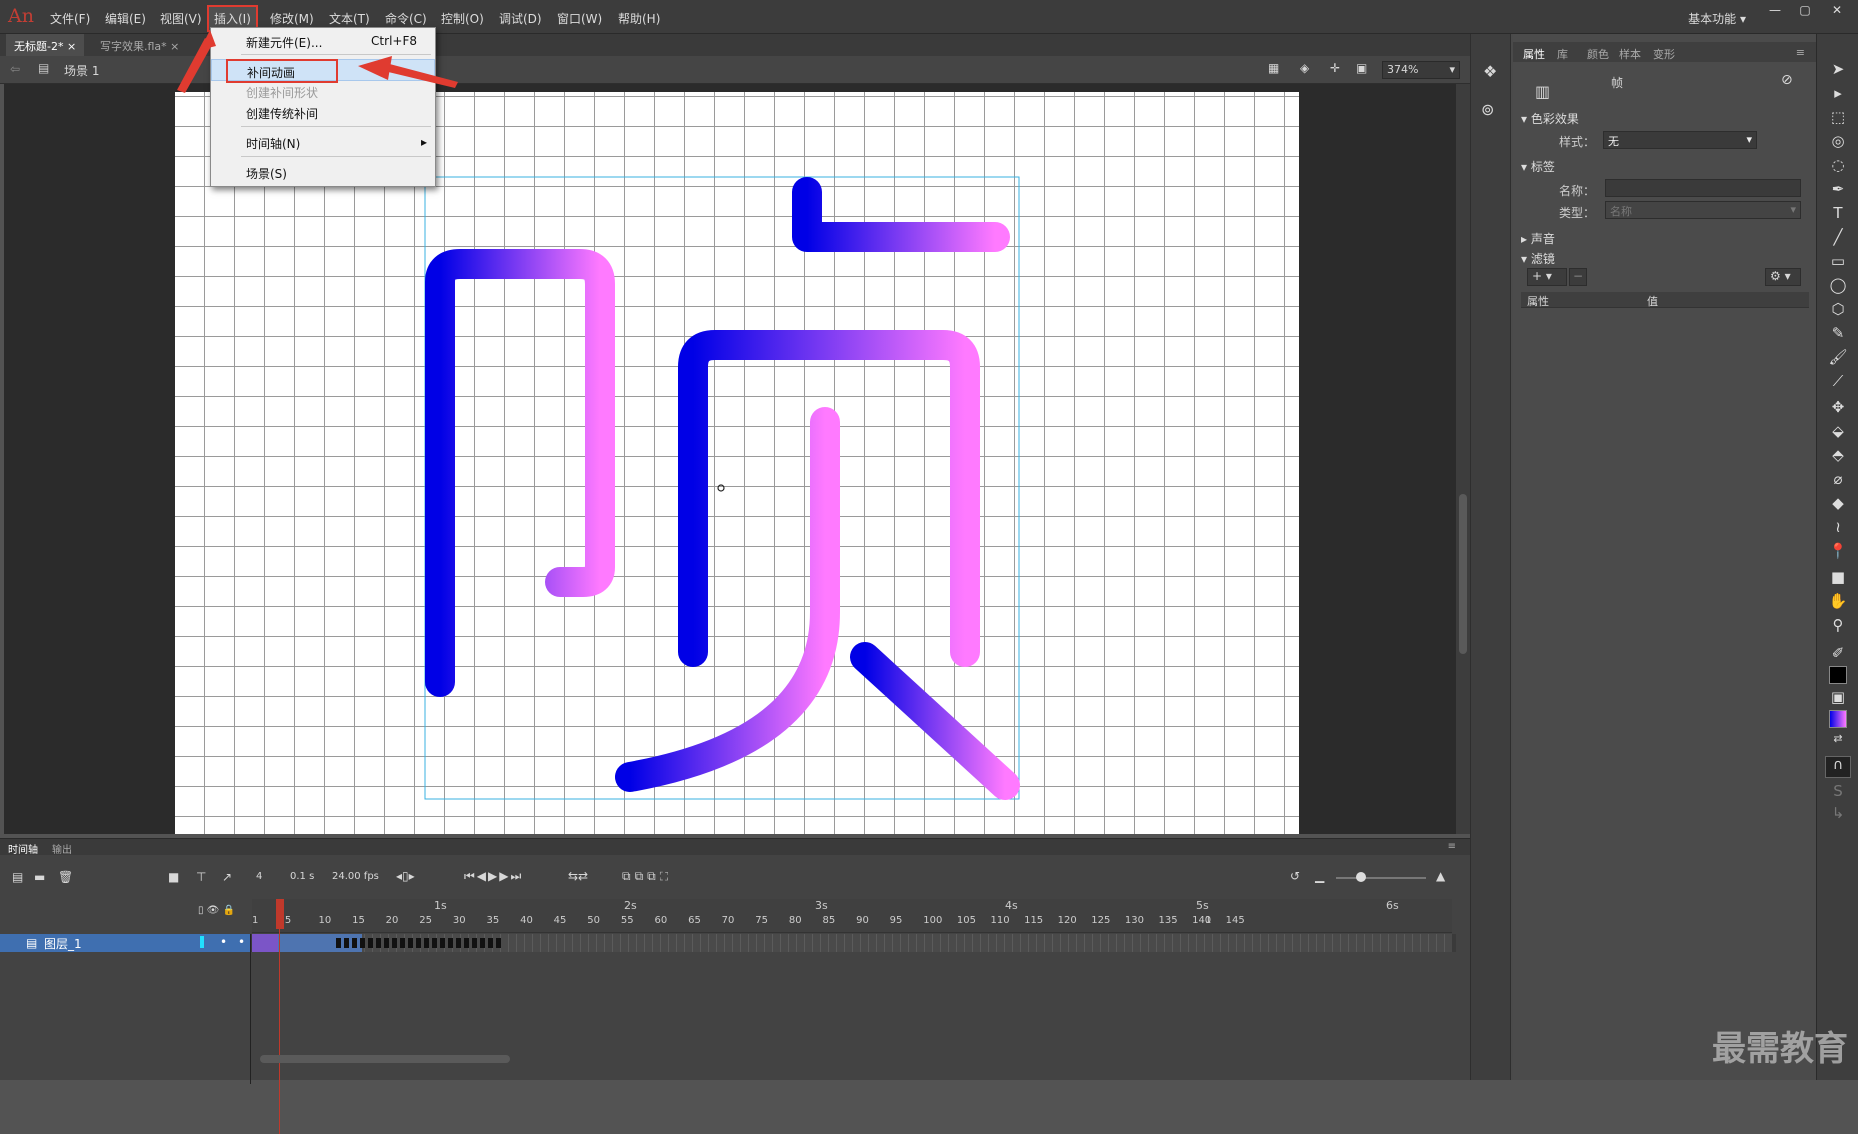  I want to click on onion-skin-icons: ⧉⧉⧉⛶, so click(647, 876).